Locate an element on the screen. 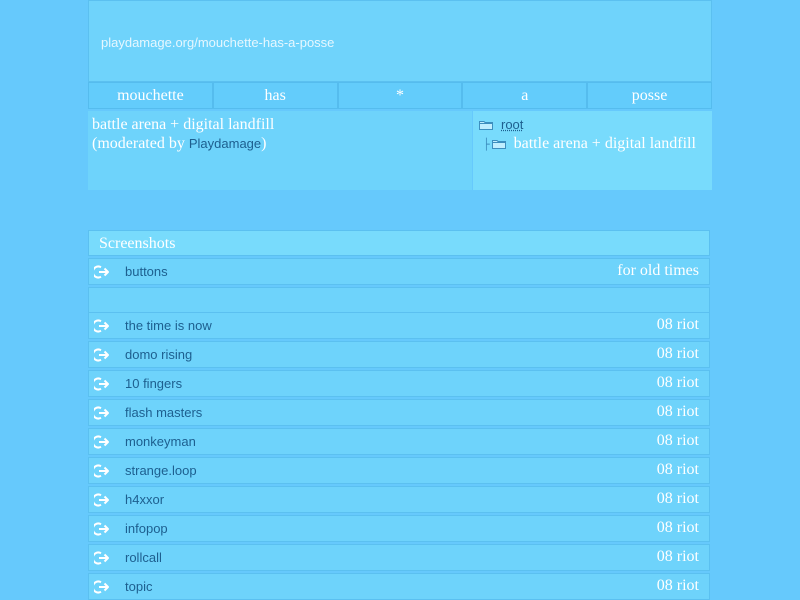  list-item: 10 fingers 08 riot is located at coordinates (399, 383).